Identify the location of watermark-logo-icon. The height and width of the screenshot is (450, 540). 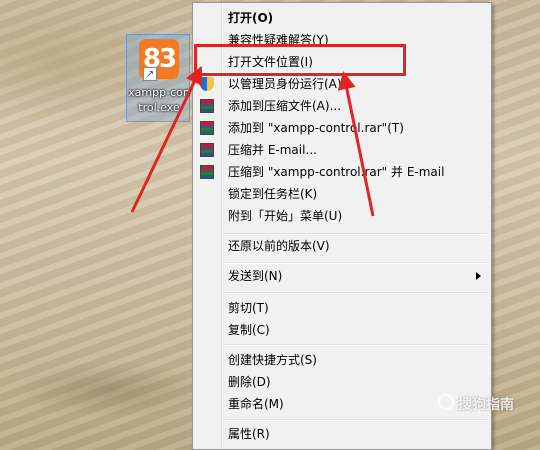
(446, 402).